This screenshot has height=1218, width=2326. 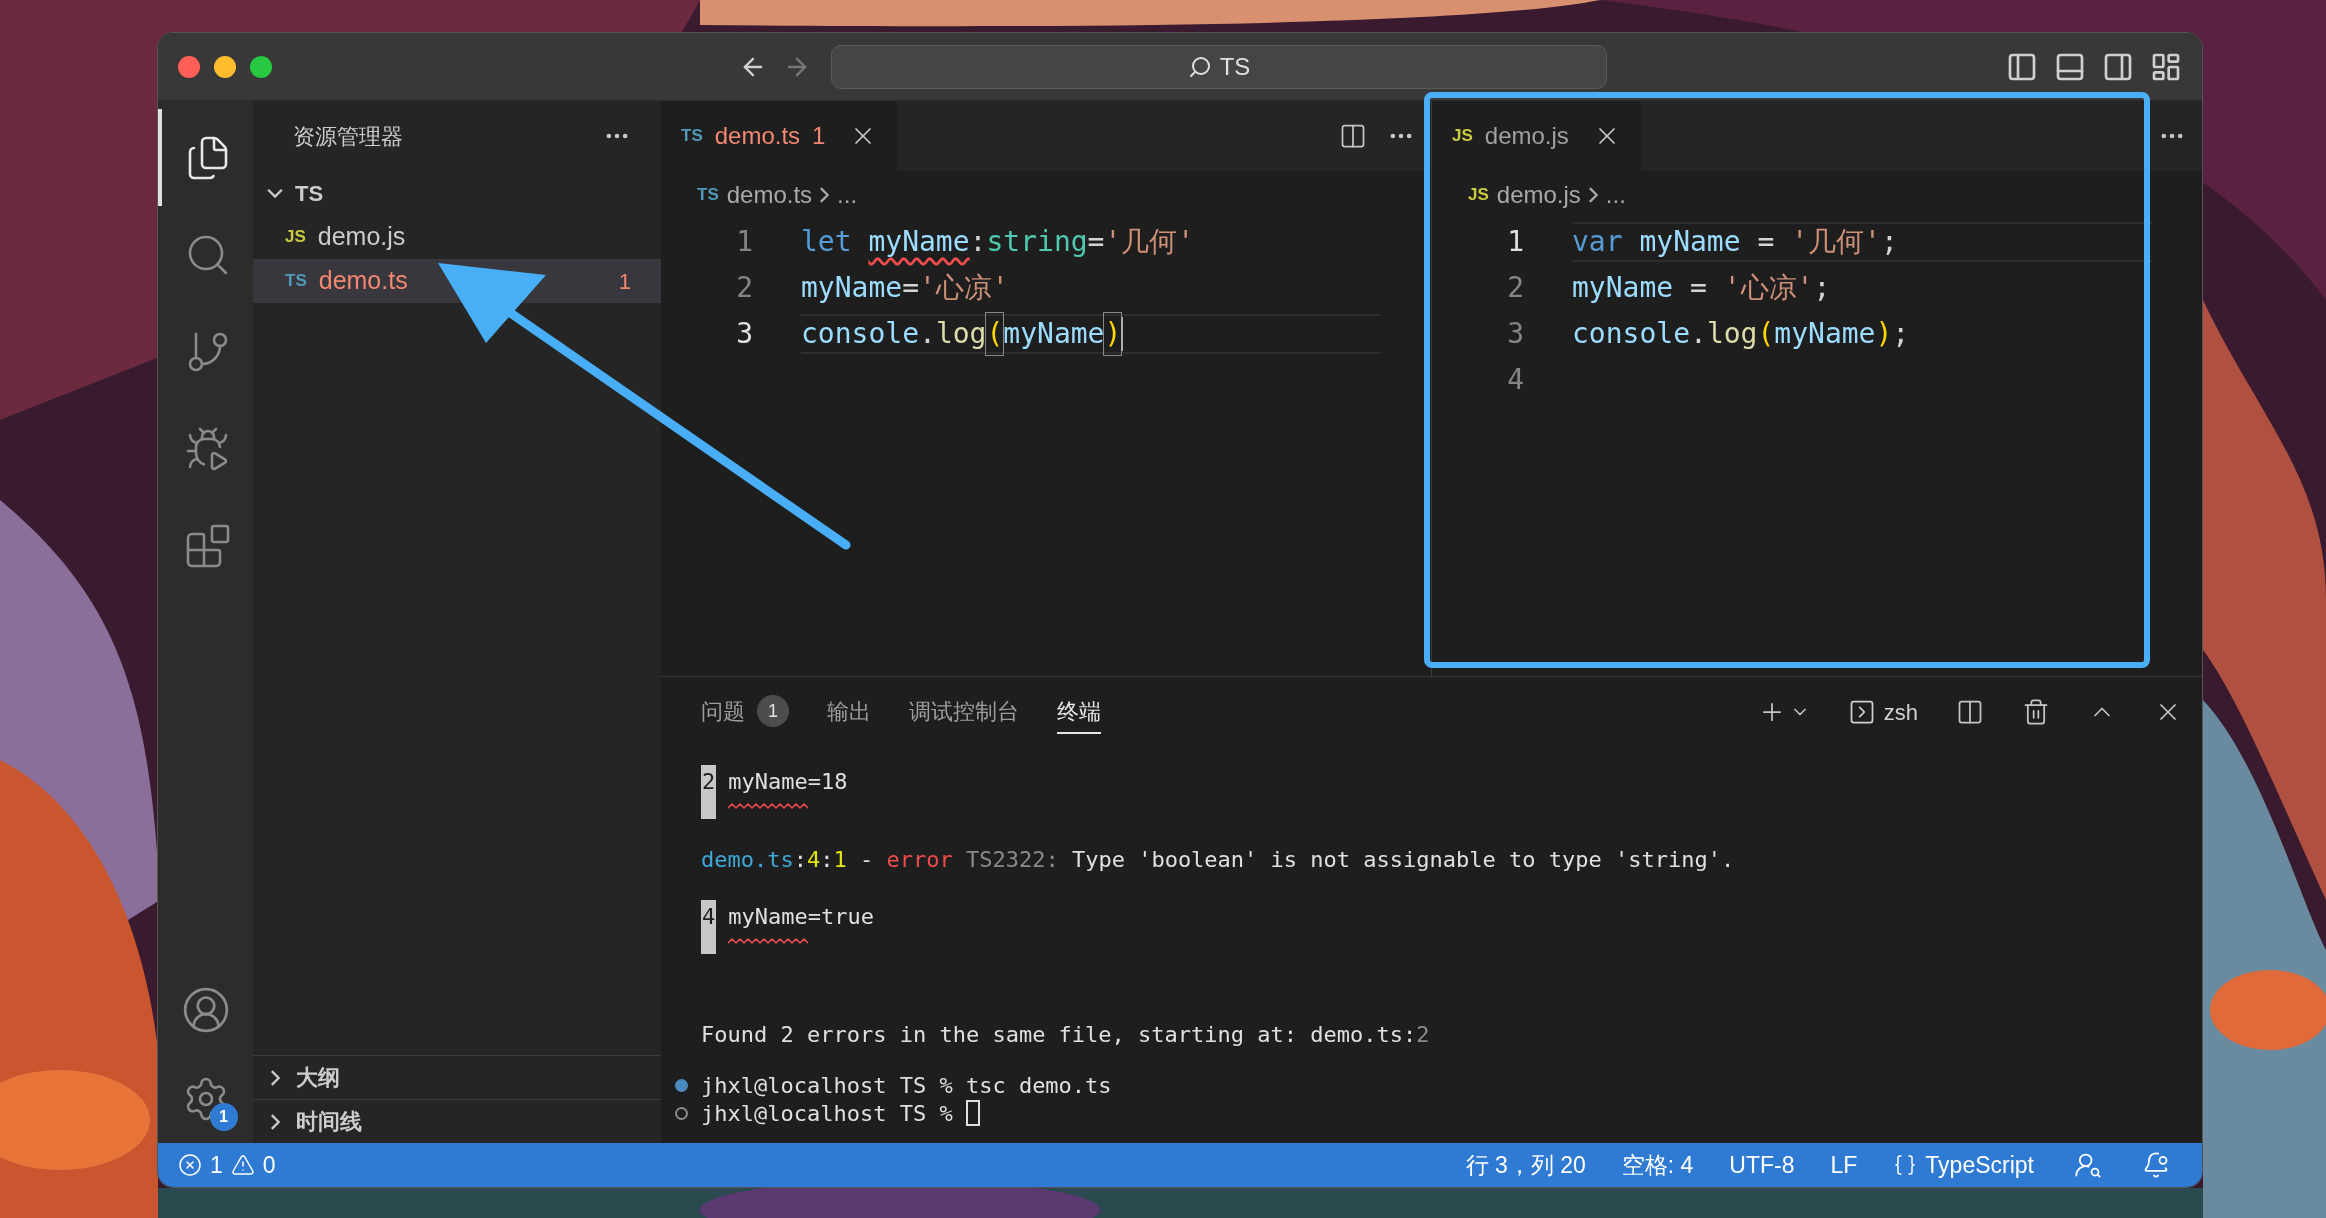 I want to click on status-item: 行 3，列 20, so click(x=1525, y=1165).